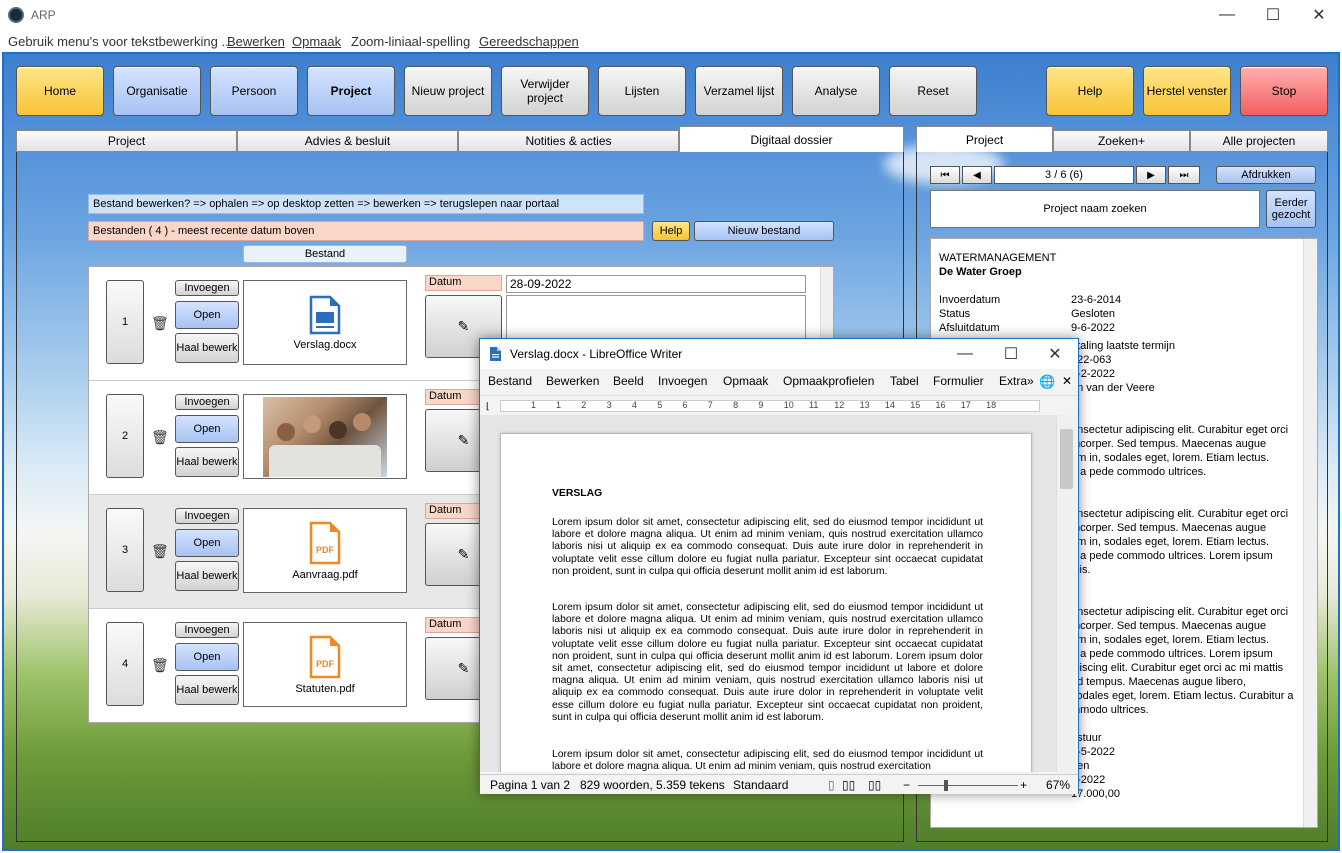  Describe the element at coordinates (874, 785) in the screenshot. I see `book-view-icon: ▯▯` at that location.